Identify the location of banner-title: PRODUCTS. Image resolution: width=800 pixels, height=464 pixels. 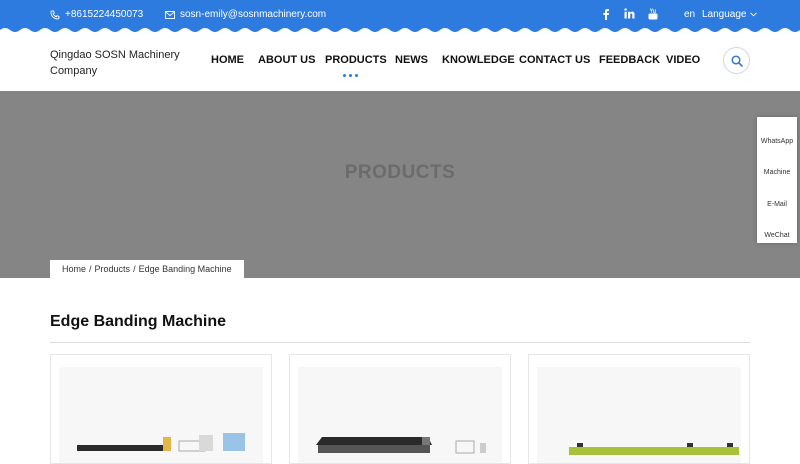
(400, 172).